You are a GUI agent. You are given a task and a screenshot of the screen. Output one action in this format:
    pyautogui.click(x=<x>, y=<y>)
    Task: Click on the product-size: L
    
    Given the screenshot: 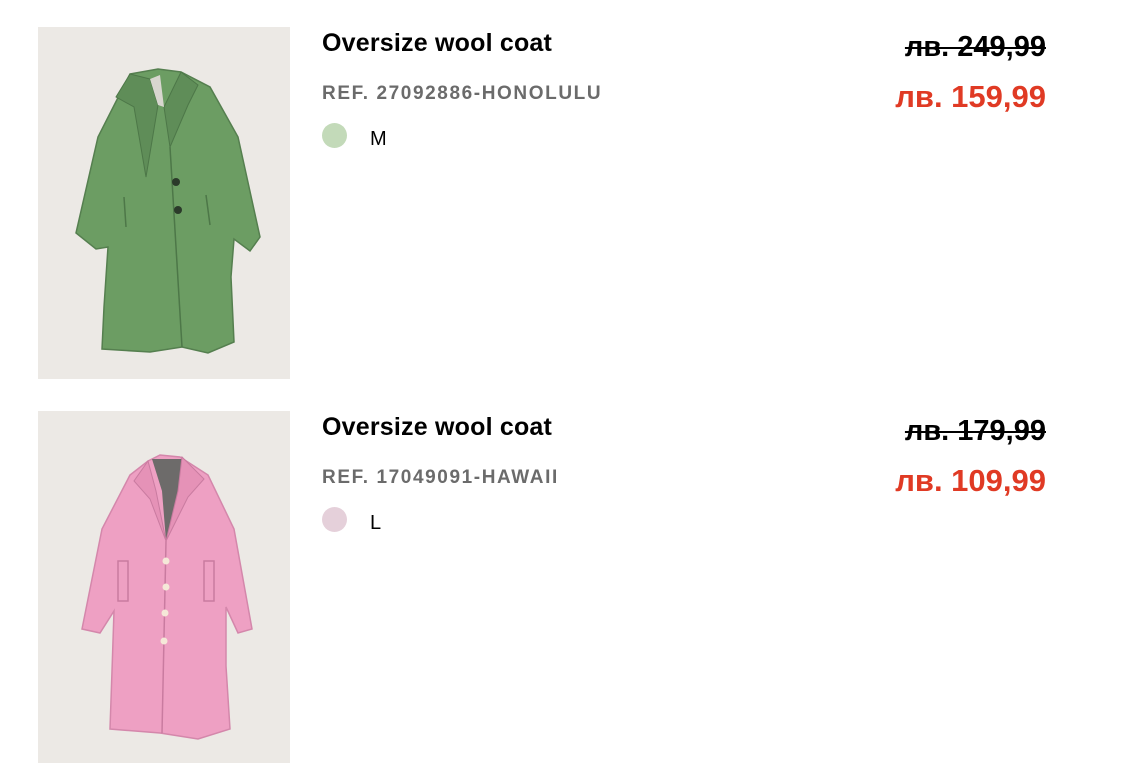 What is the action you would take?
    pyautogui.click(x=376, y=523)
    